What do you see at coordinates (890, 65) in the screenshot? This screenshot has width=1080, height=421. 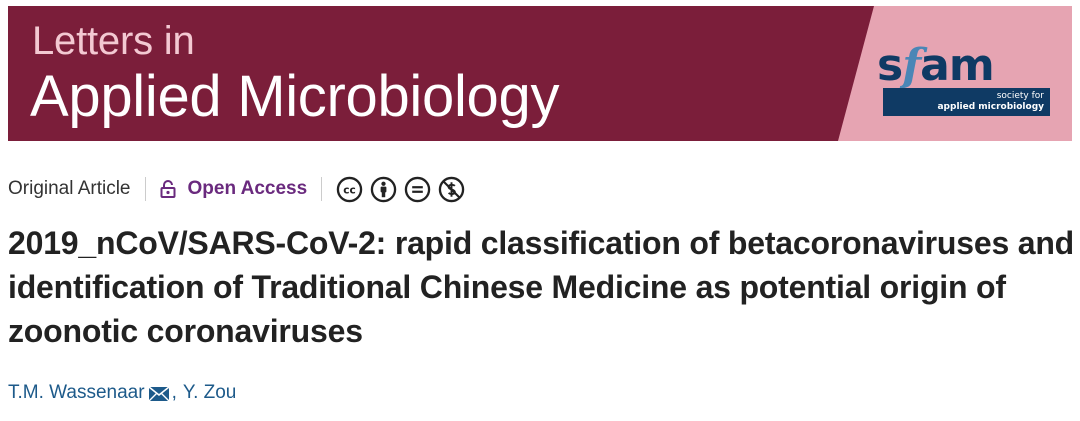 I see `wordmark-s: s` at bounding box center [890, 65].